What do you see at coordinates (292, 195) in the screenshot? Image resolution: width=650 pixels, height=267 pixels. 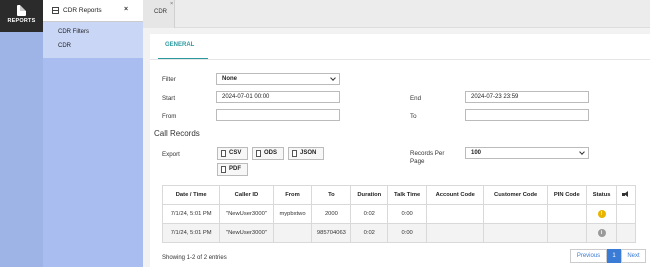 I see `col-from: From` at bounding box center [292, 195].